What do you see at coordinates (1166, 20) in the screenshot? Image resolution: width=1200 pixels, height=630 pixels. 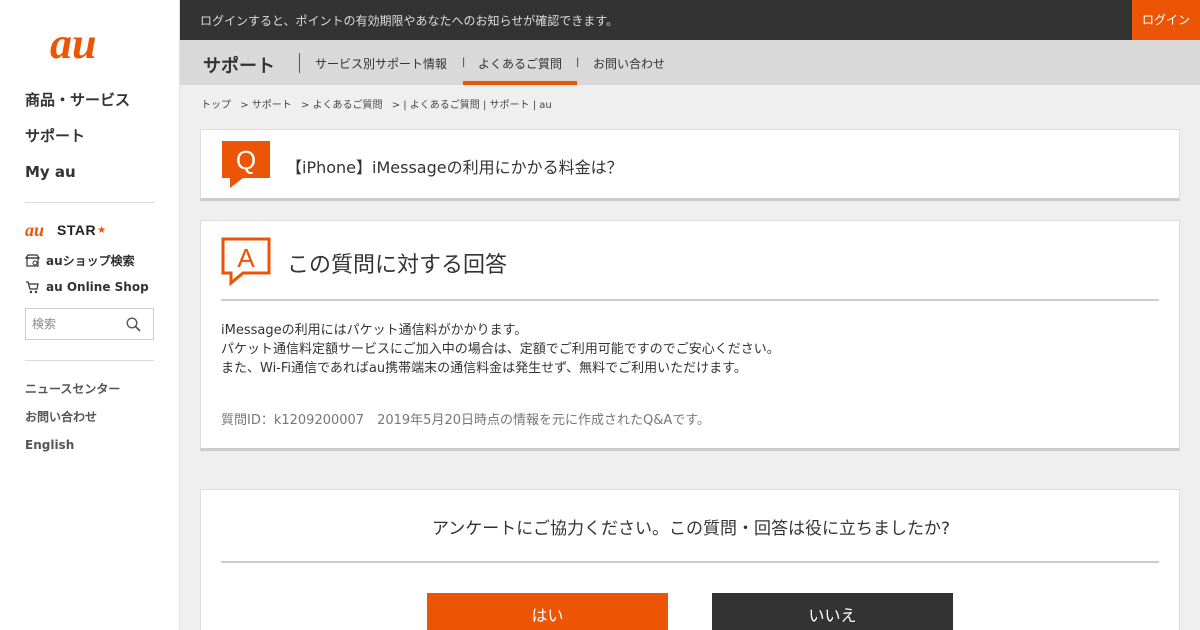 I see `login-button: ログイン` at bounding box center [1166, 20].